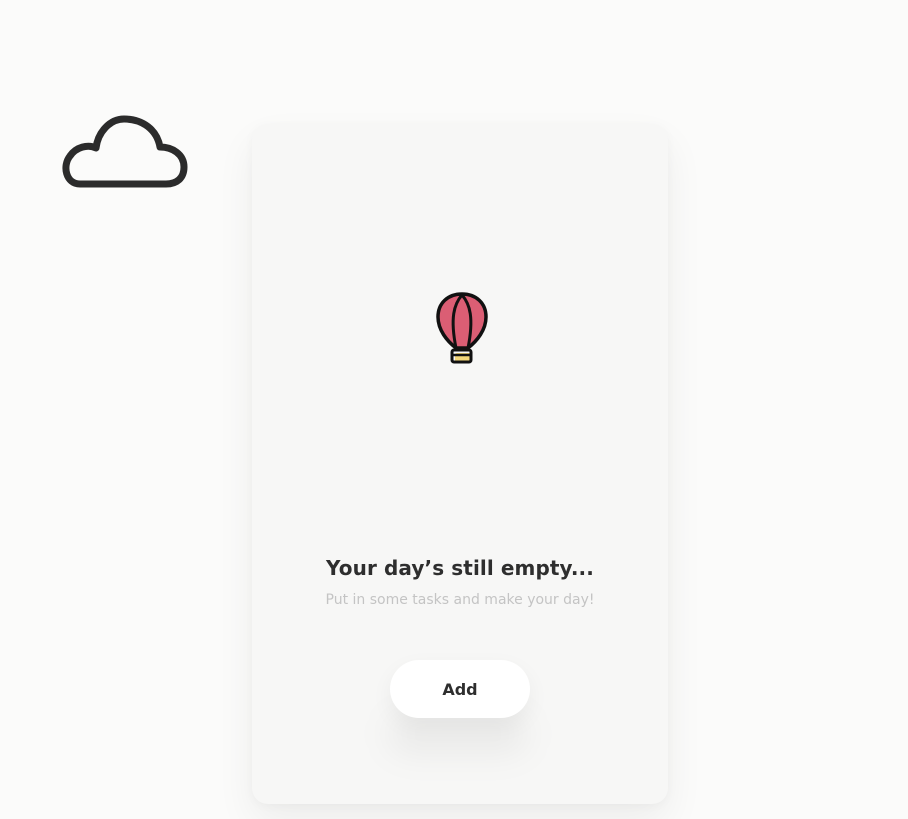 The image size is (908, 819). Describe the element at coordinates (462, 328) in the screenshot. I see `hot-air-balloon-icon` at that location.